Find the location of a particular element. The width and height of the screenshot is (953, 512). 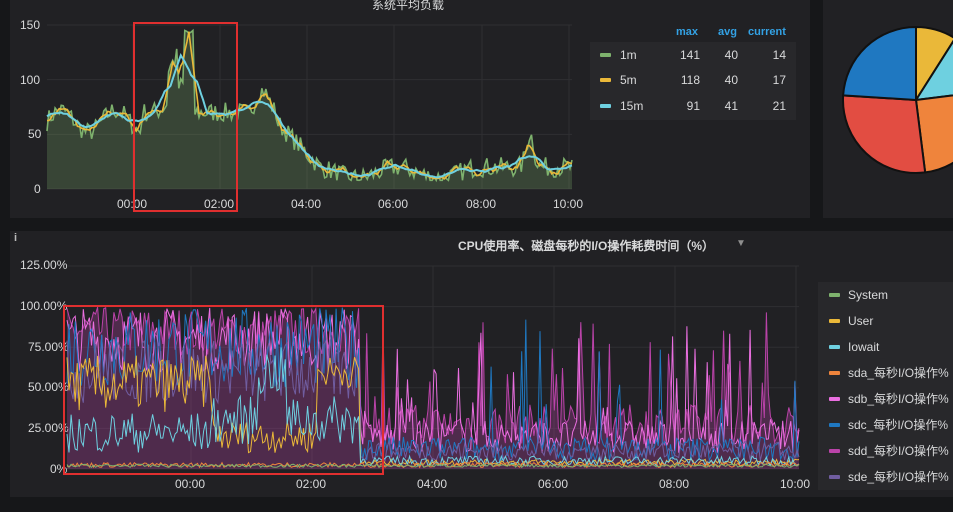

pie-panel is located at coordinates (888, 109).